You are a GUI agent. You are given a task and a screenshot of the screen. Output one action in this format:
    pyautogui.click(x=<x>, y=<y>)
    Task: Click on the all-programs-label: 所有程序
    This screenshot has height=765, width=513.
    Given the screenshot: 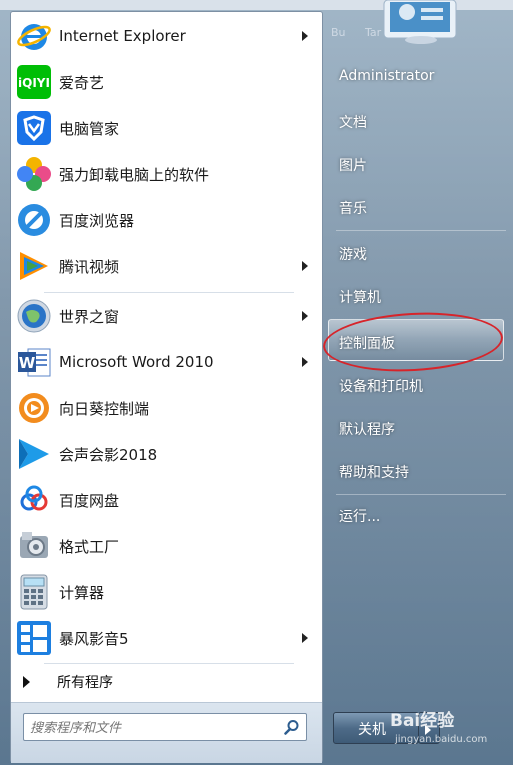 What is the action you would take?
    pyautogui.click(x=85, y=683)
    